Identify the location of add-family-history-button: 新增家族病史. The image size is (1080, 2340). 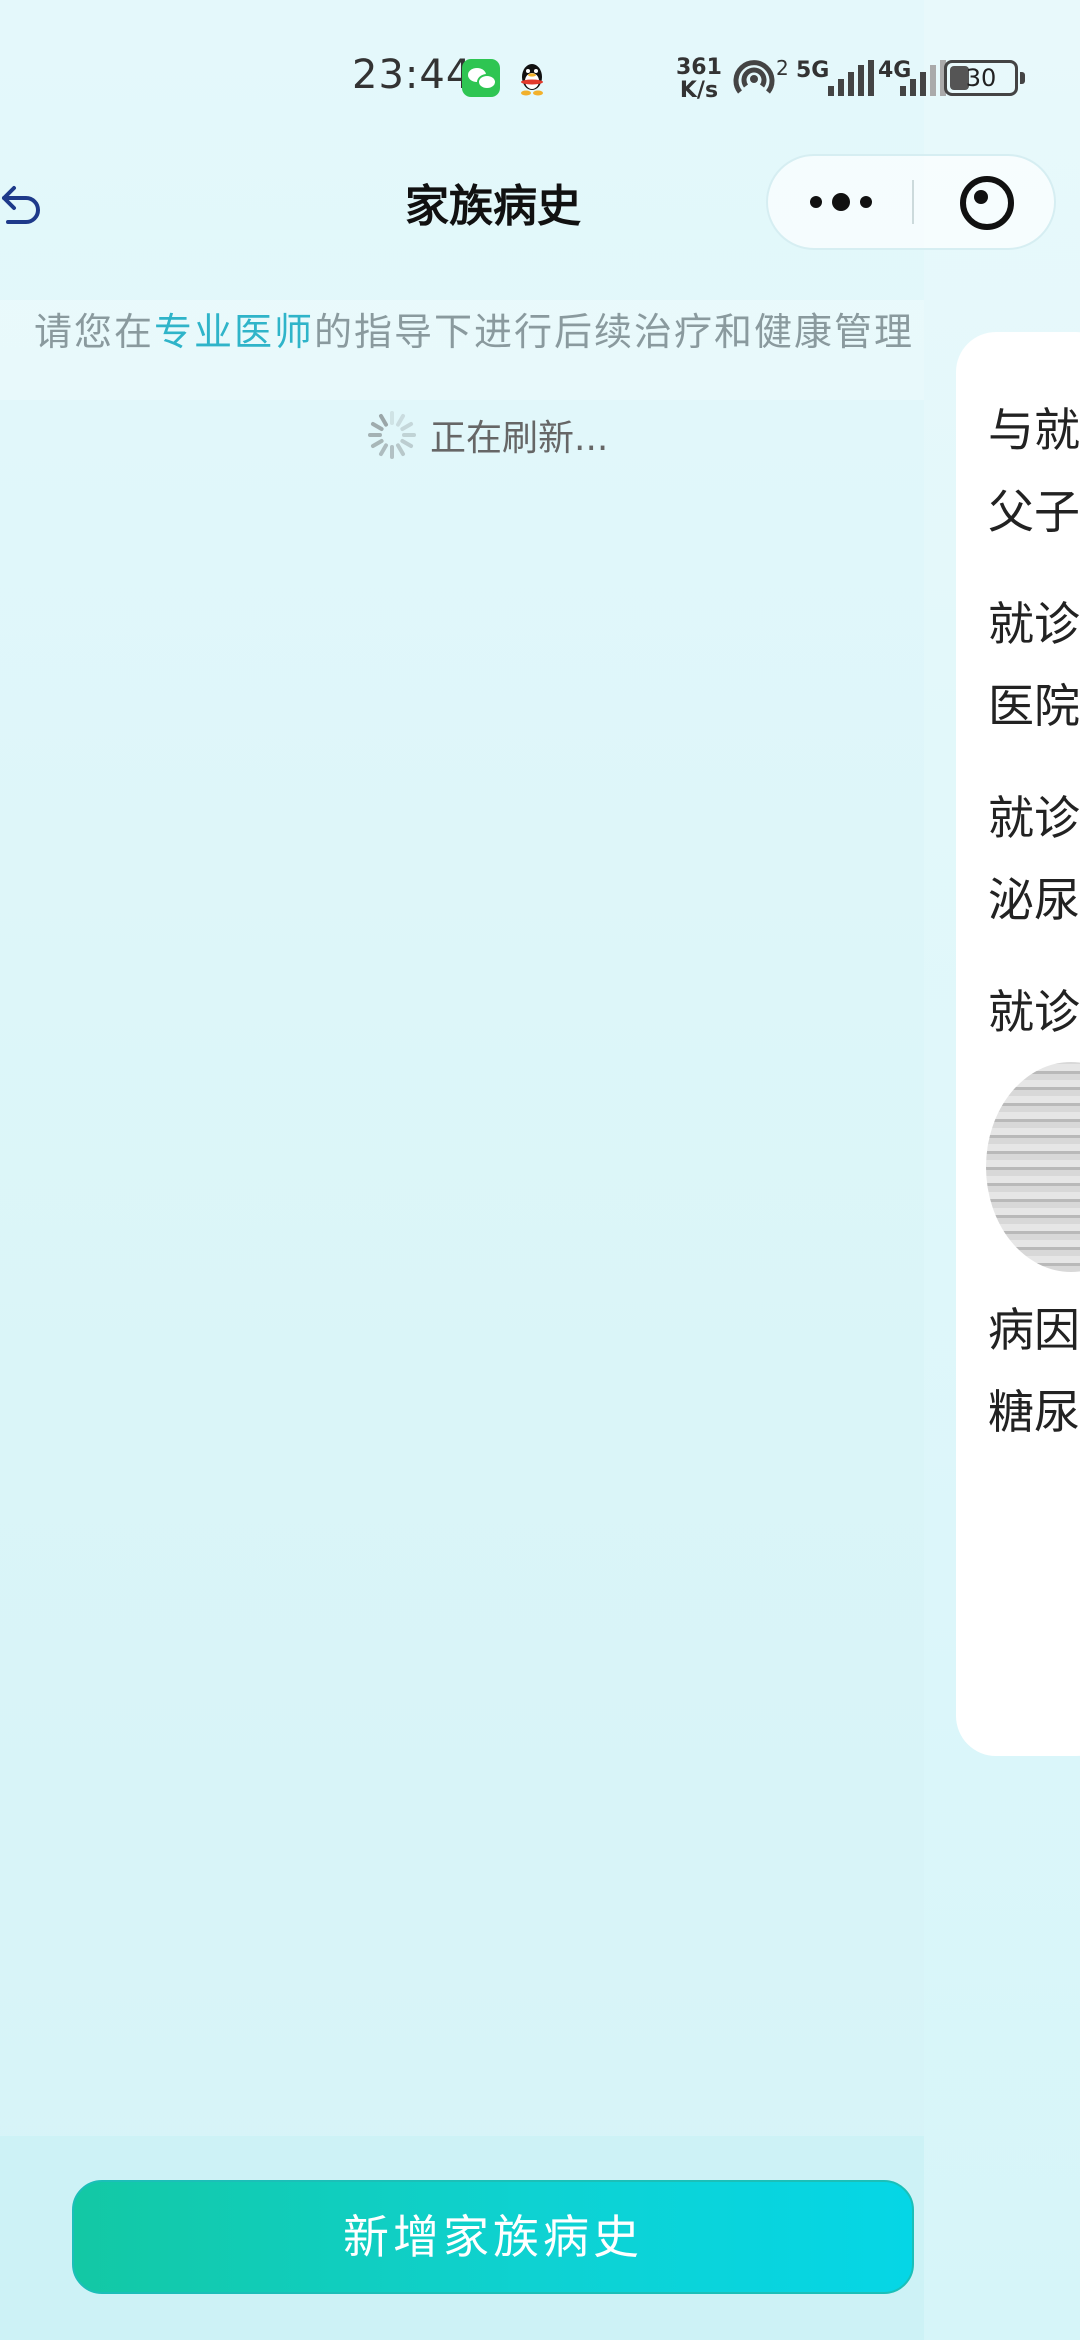
(493, 2237).